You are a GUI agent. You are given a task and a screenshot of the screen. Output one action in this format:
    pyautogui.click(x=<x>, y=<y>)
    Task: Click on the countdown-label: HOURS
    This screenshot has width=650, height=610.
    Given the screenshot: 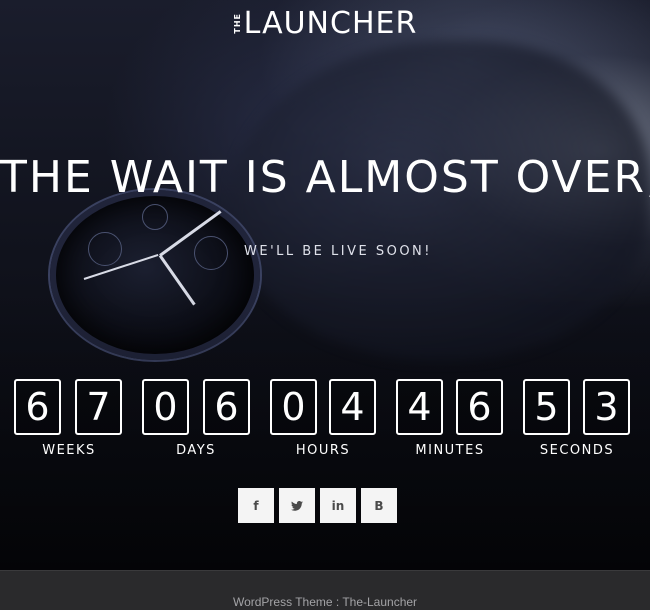 What is the action you would take?
    pyautogui.click(x=323, y=450)
    